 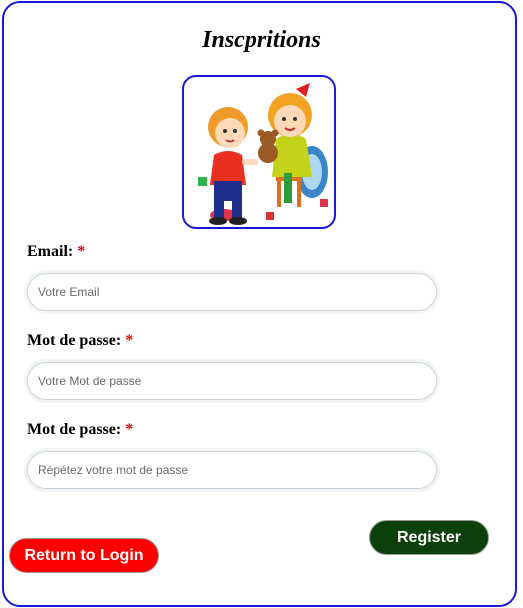 What do you see at coordinates (74, 340) in the screenshot?
I see `password-label-text: Mot de passe:` at bounding box center [74, 340].